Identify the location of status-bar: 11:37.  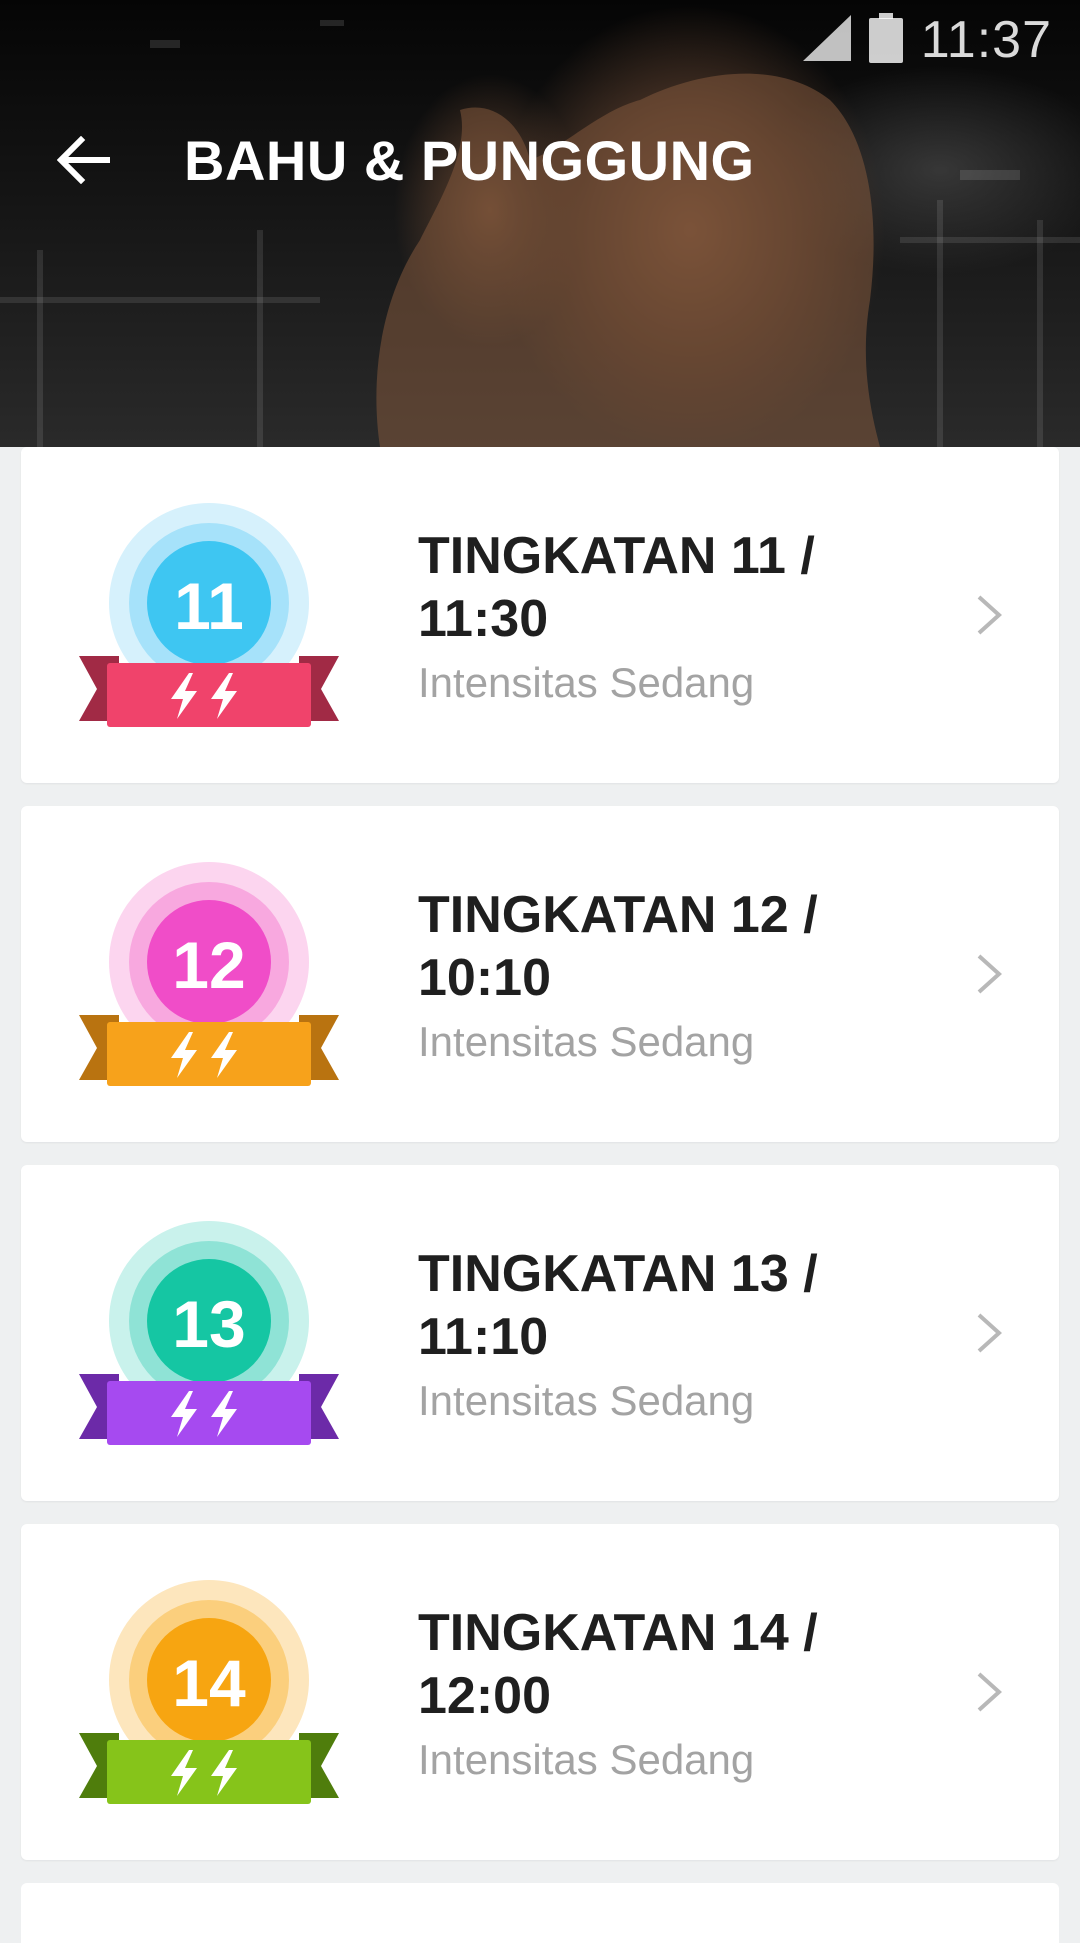
(927, 40).